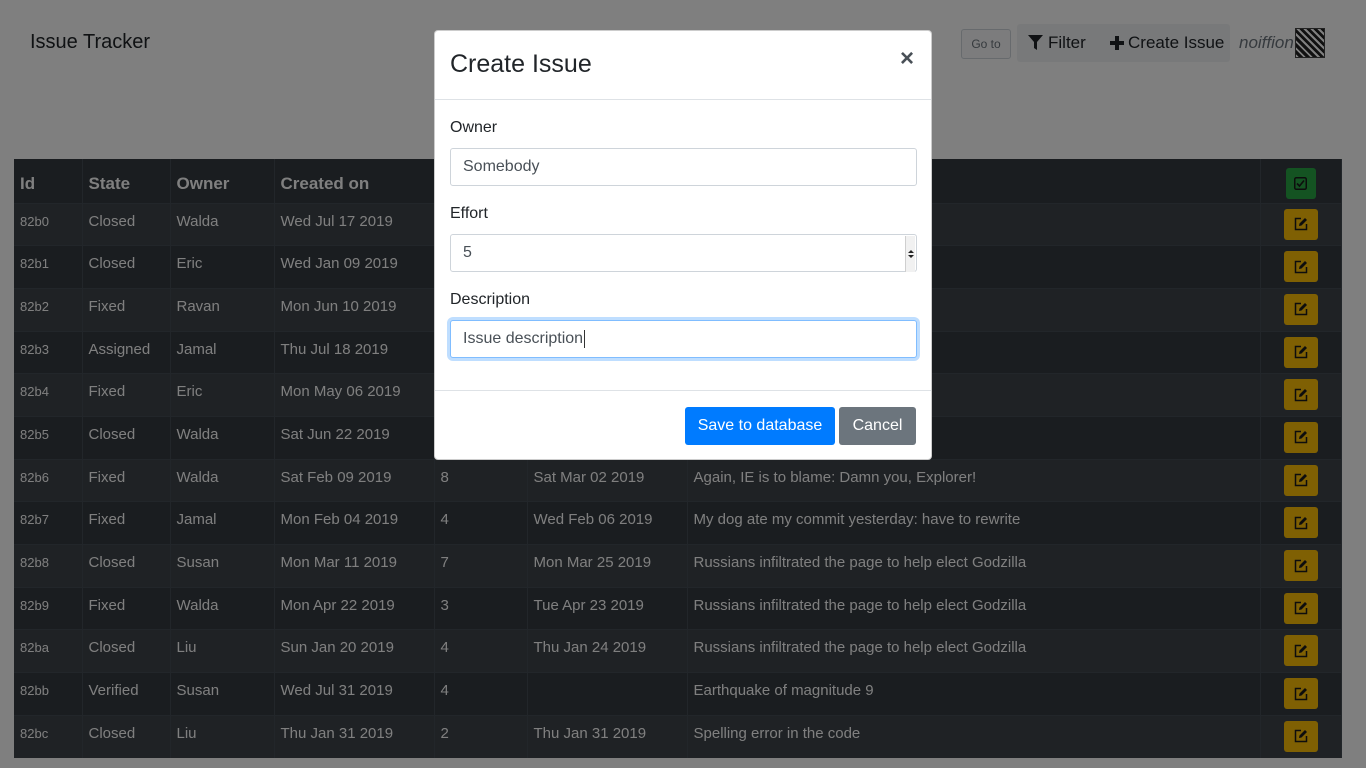  I want to click on owner-label: Owner, so click(474, 127).